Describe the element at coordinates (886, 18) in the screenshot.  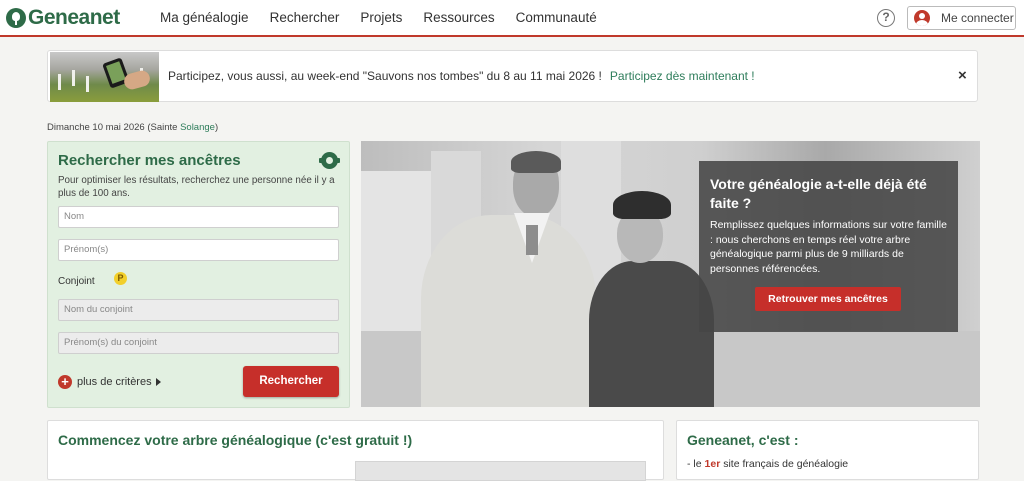
I see `help-icon: ?` at that location.